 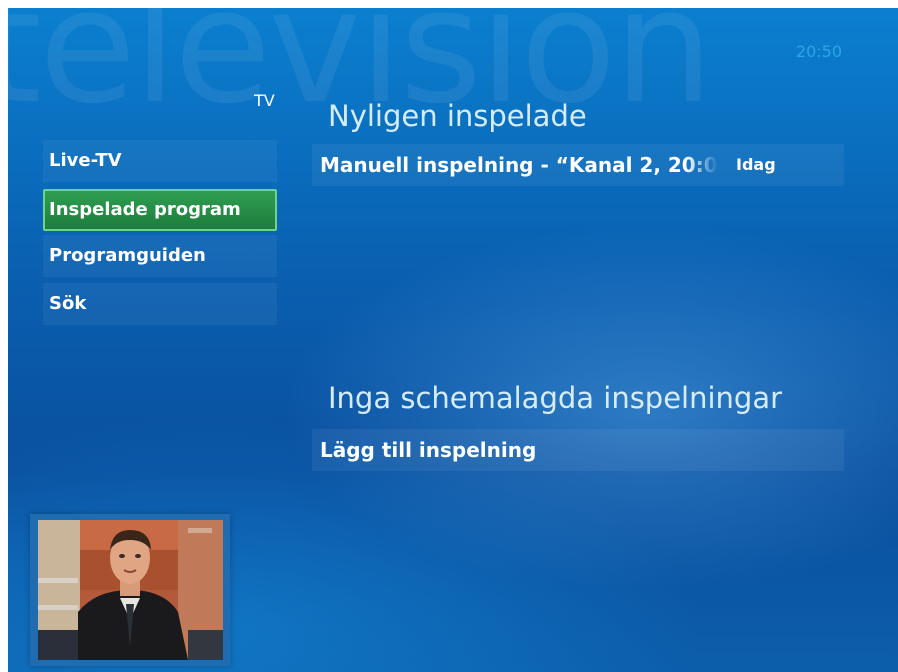 I want to click on section-title: TV, so click(x=264, y=100).